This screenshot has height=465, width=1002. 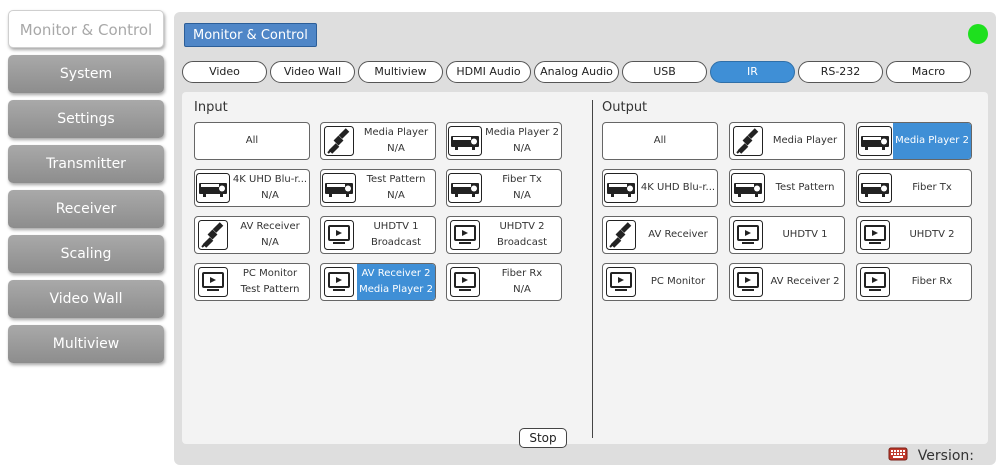 What do you see at coordinates (945, 456) in the screenshot?
I see `version-label: Version:` at bounding box center [945, 456].